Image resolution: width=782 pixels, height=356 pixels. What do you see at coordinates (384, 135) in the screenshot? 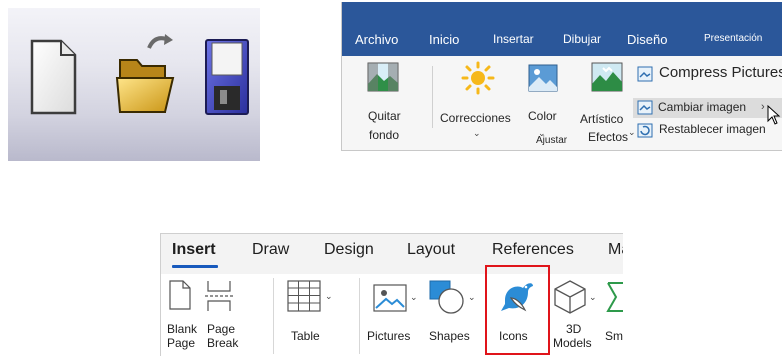
I see `remove-background-label-2: fondo` at bounding box center [384, 135].